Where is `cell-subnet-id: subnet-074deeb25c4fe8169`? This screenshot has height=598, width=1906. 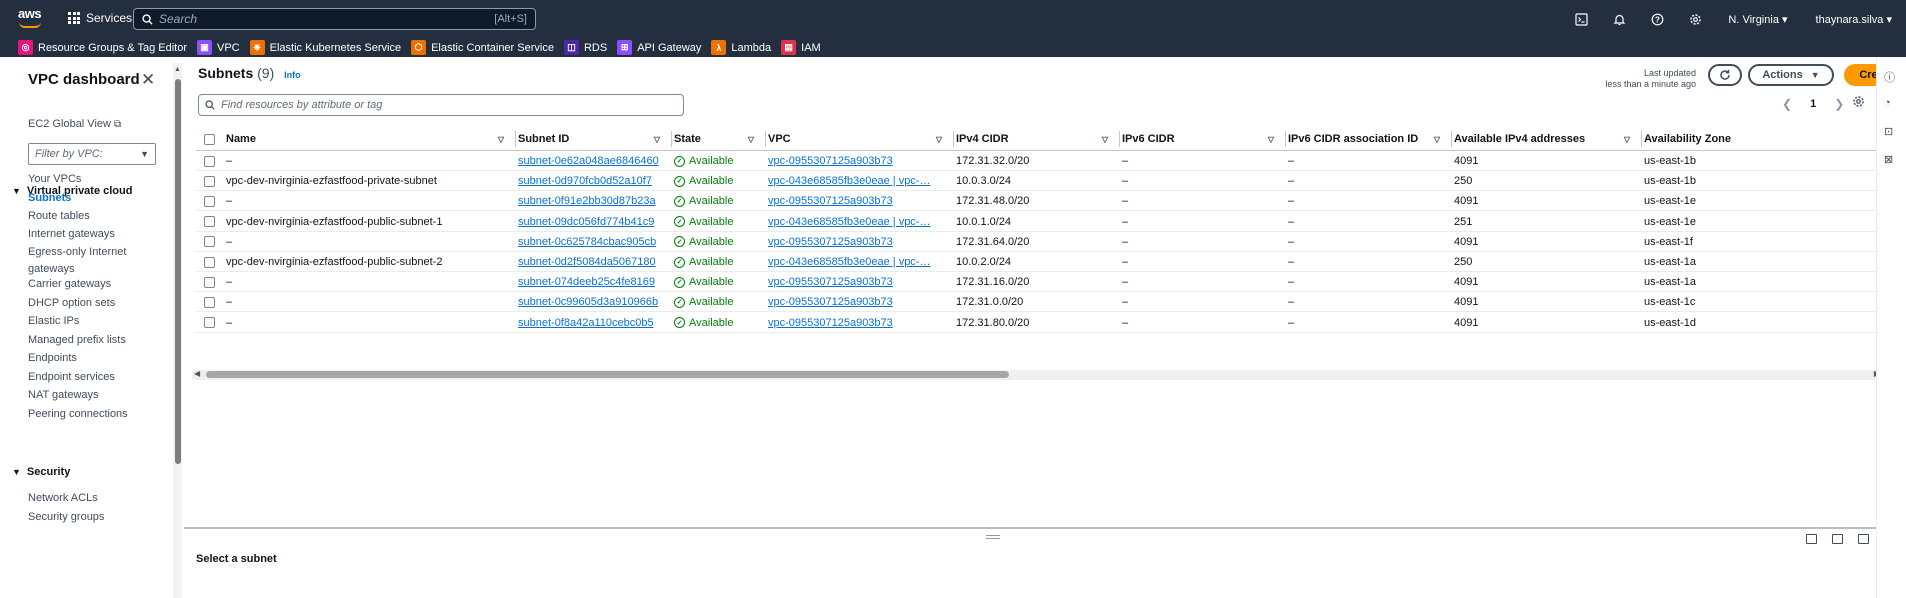 cell-subnet-id: subnet-074deeb25c4fe8169 is located at coordinates (589, 282).